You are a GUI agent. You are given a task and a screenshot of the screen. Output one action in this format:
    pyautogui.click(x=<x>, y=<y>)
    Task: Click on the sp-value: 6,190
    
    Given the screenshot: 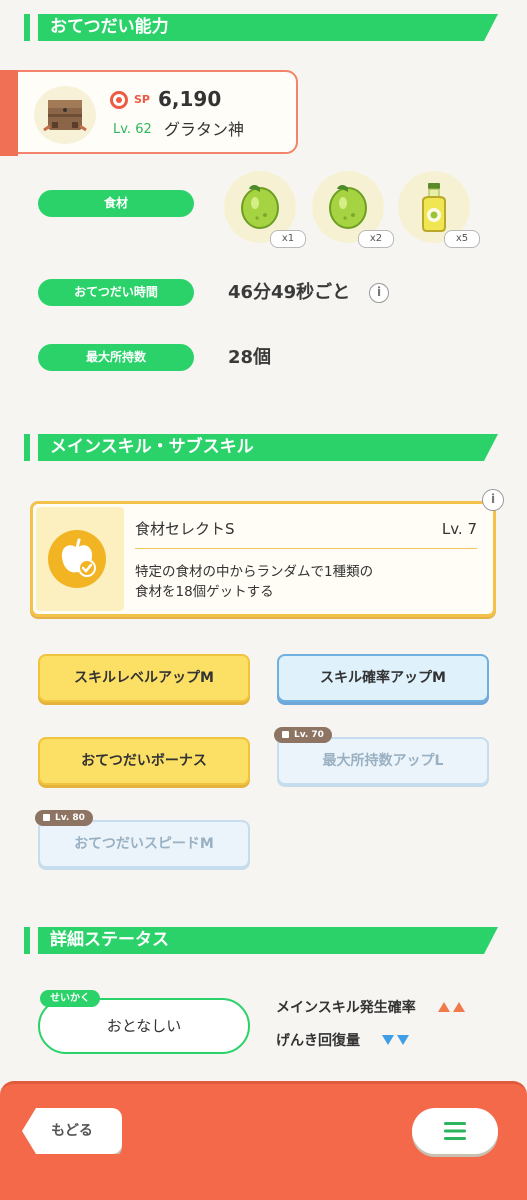 What is the action you would take?
    pyautogui.click(x=190, y=99)
    